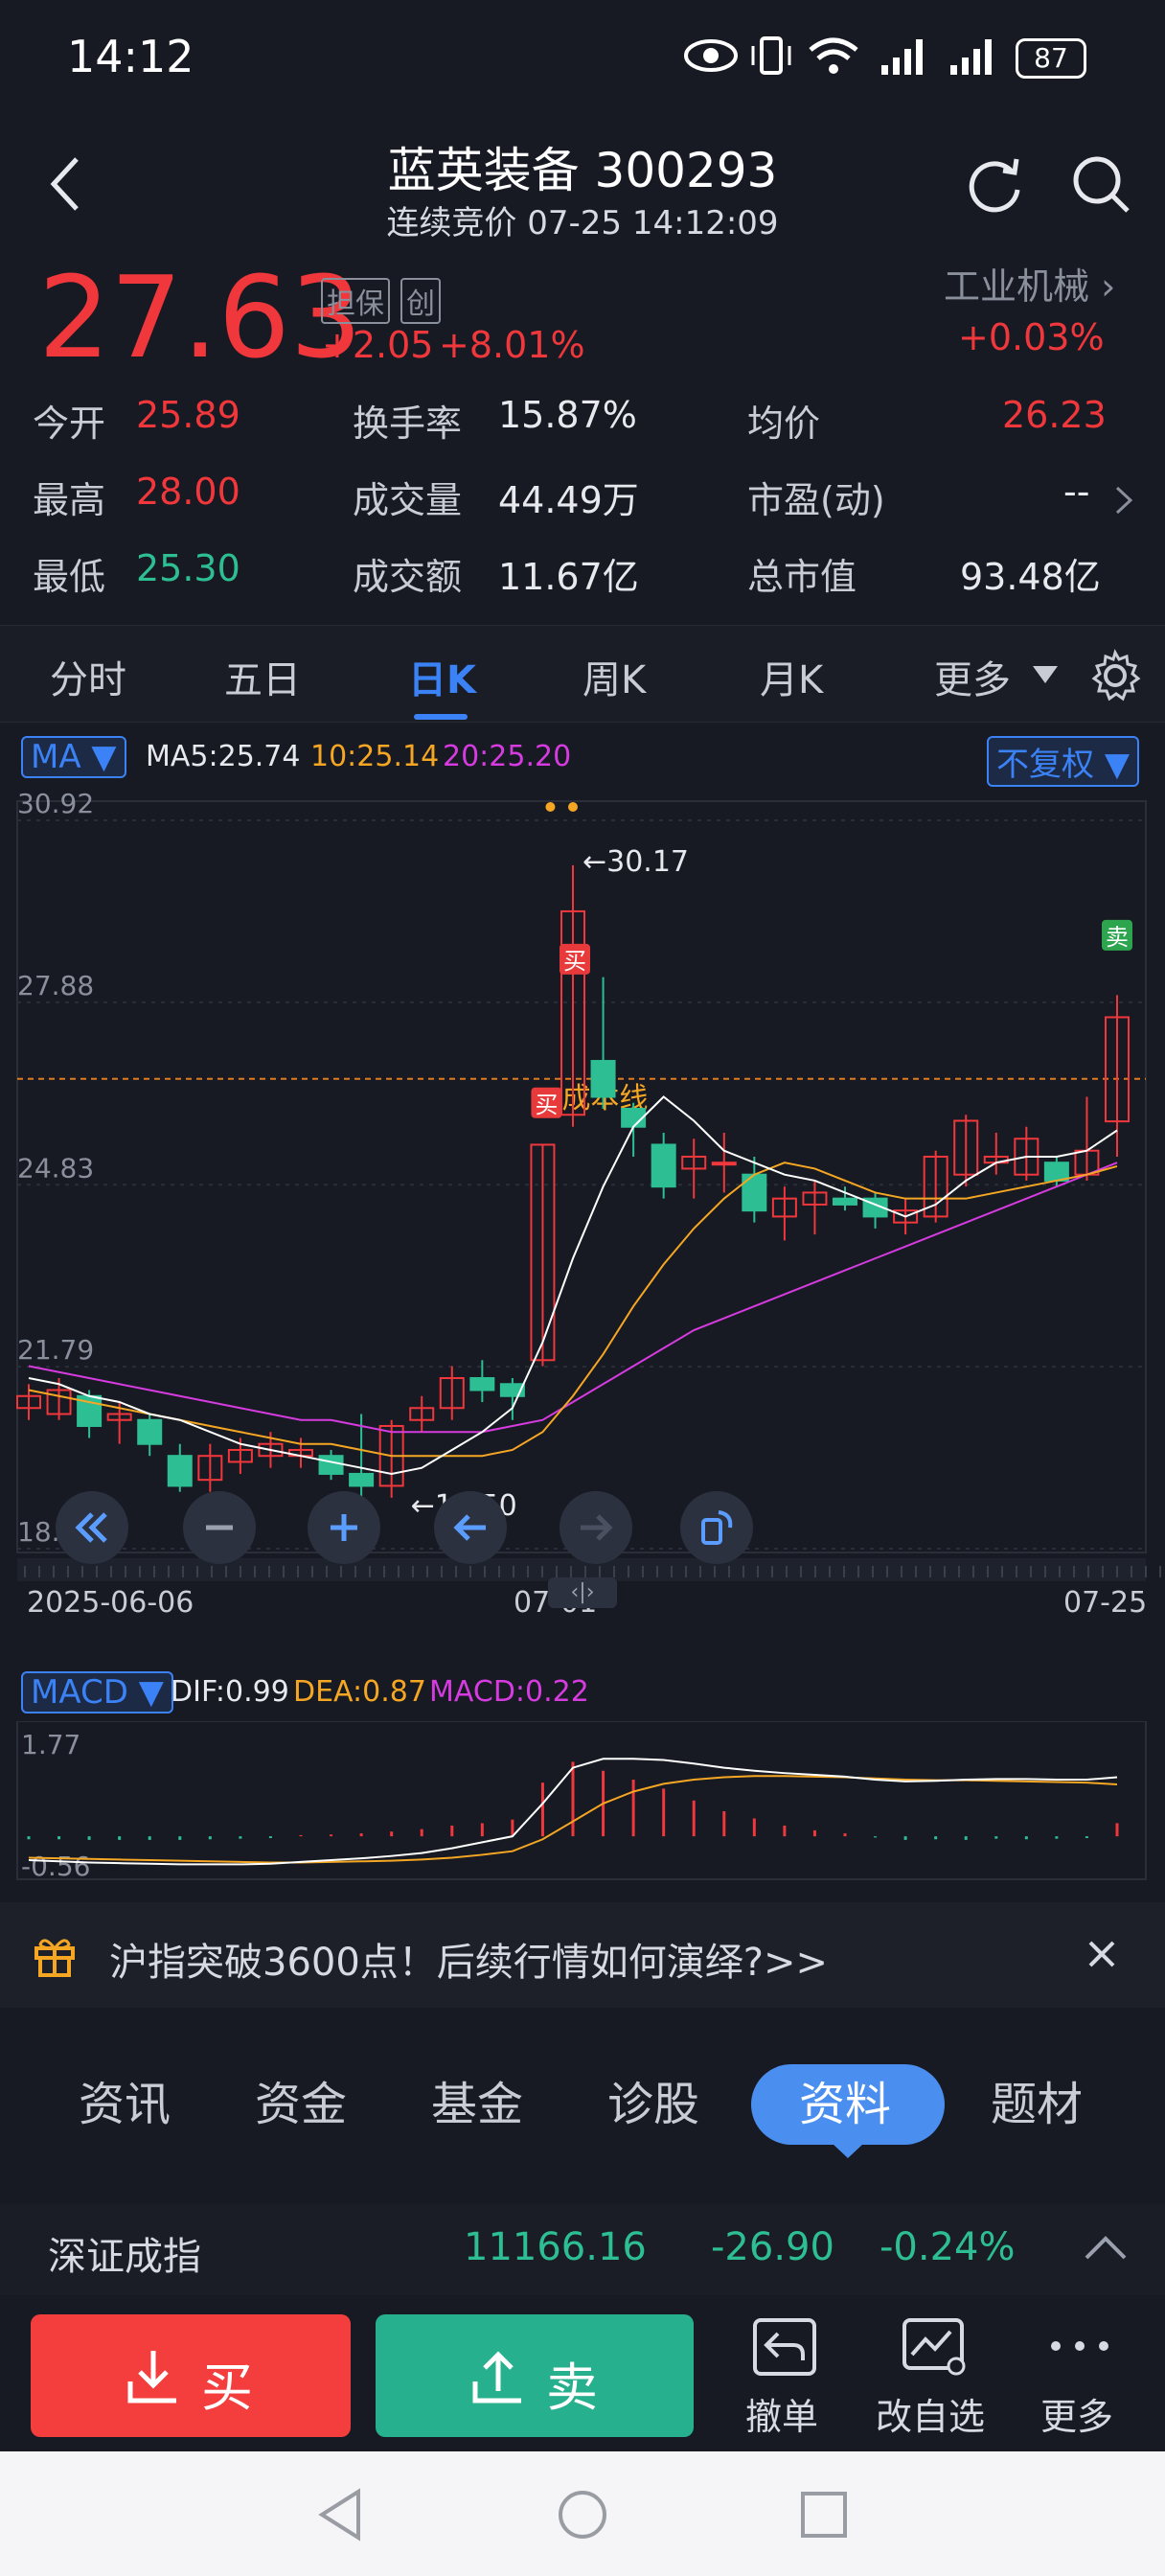  Describe the element at coordinates (497, 2377) in the screenshot. I see `upload-arrow-icon` at that location.